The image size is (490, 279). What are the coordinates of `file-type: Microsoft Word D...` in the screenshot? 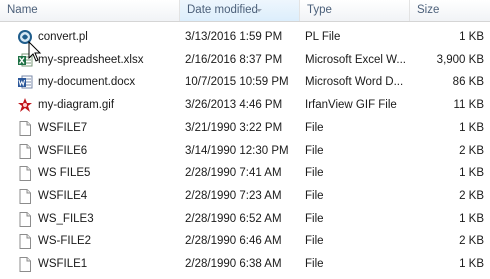 It's located at (354, 82).